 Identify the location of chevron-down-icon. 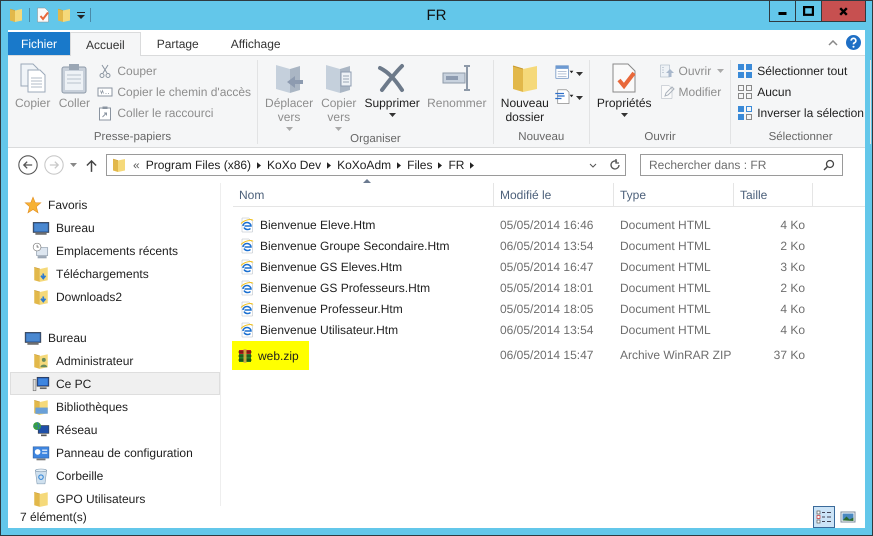
(593, 165).